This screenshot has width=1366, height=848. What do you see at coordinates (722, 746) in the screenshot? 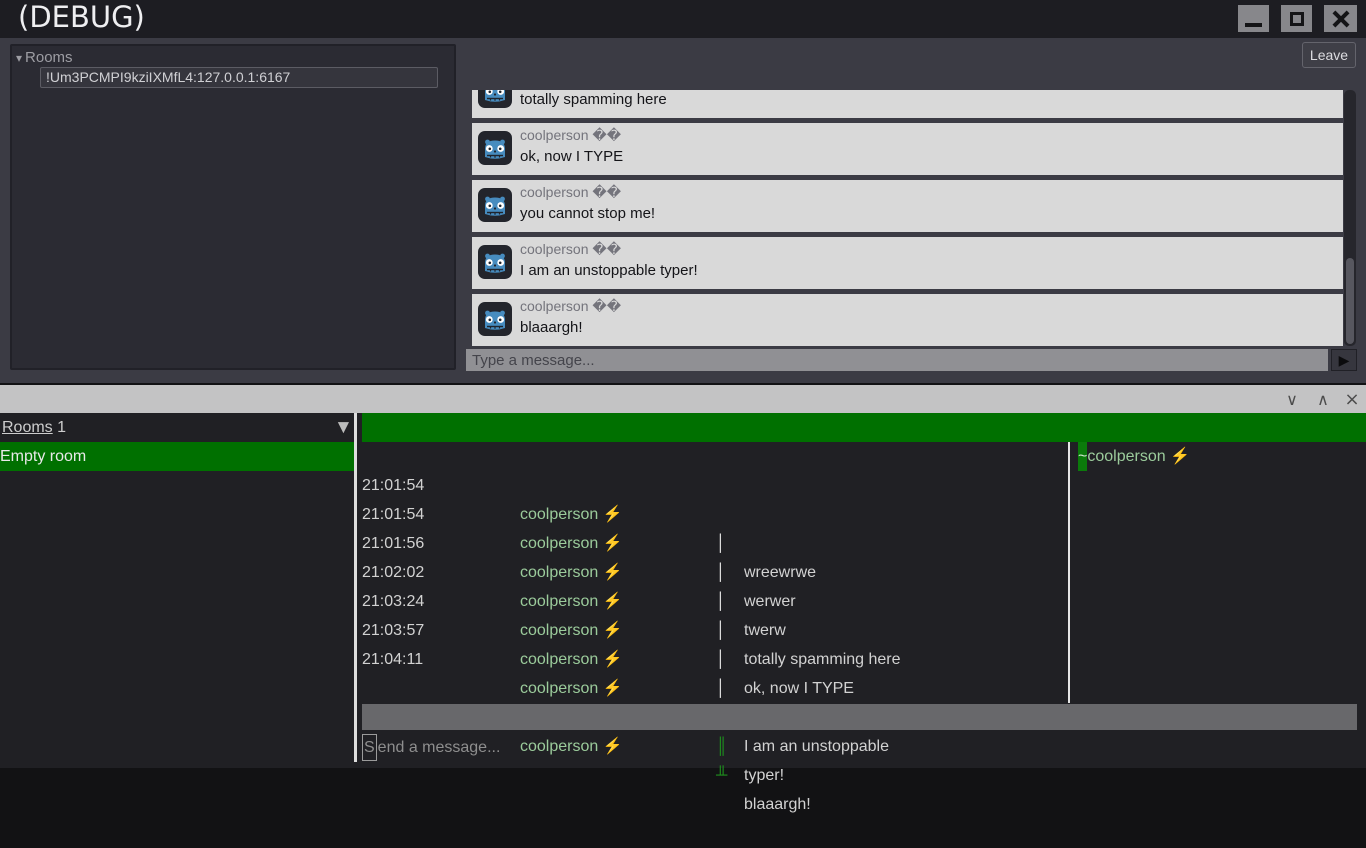
I see `term-row-sep: ║` at bounding box center [722, 746].